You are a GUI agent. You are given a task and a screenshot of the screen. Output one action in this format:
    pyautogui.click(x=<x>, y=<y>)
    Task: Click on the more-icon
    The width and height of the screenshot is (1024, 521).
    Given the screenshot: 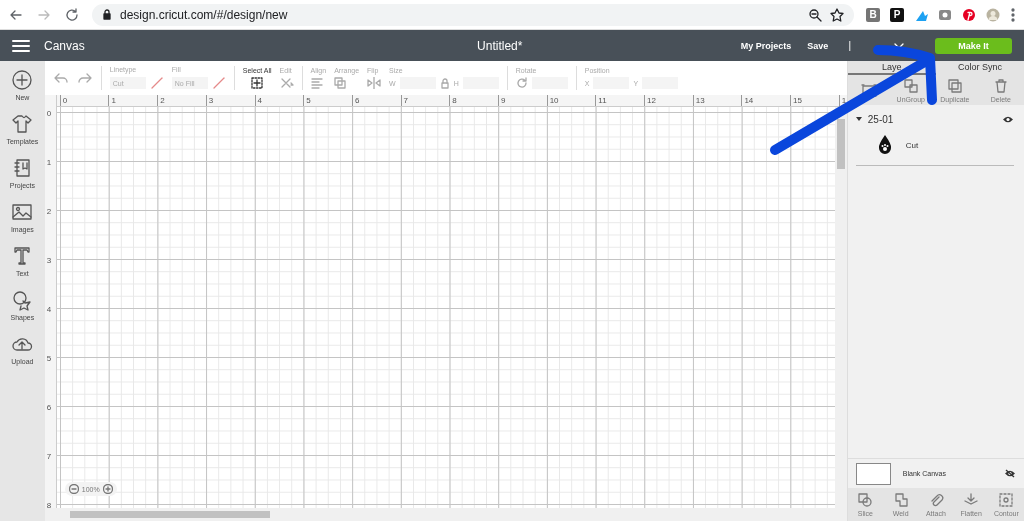 What is the action you would take?
    pyautogui.click(x=1013, y=14)
    